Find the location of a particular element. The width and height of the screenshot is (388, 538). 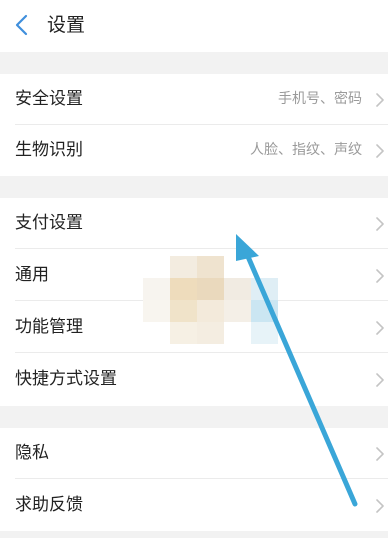

settings-row-help-feedback: 求助反馈 is located at coordinates (194, 505).